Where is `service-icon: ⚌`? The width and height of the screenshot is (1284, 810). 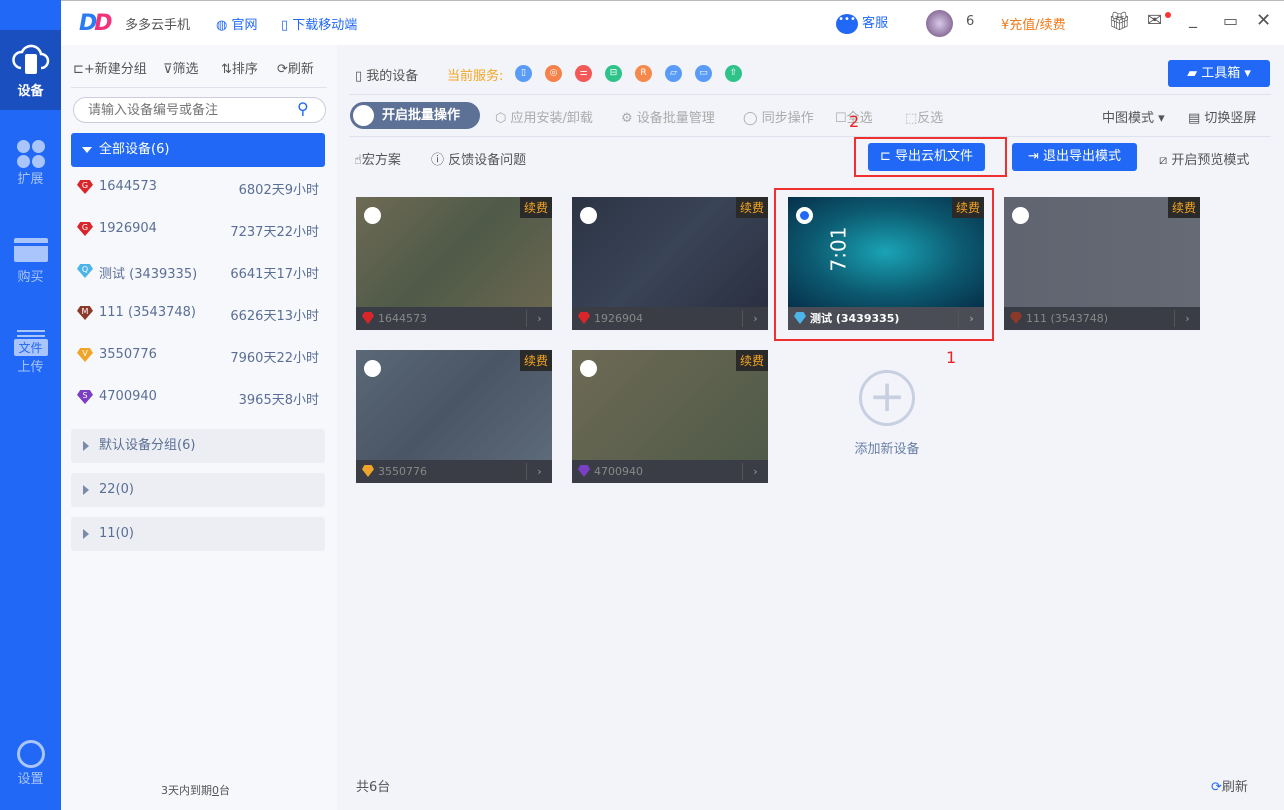
service-icon: ⚌ is located at coordinates (583, 73).